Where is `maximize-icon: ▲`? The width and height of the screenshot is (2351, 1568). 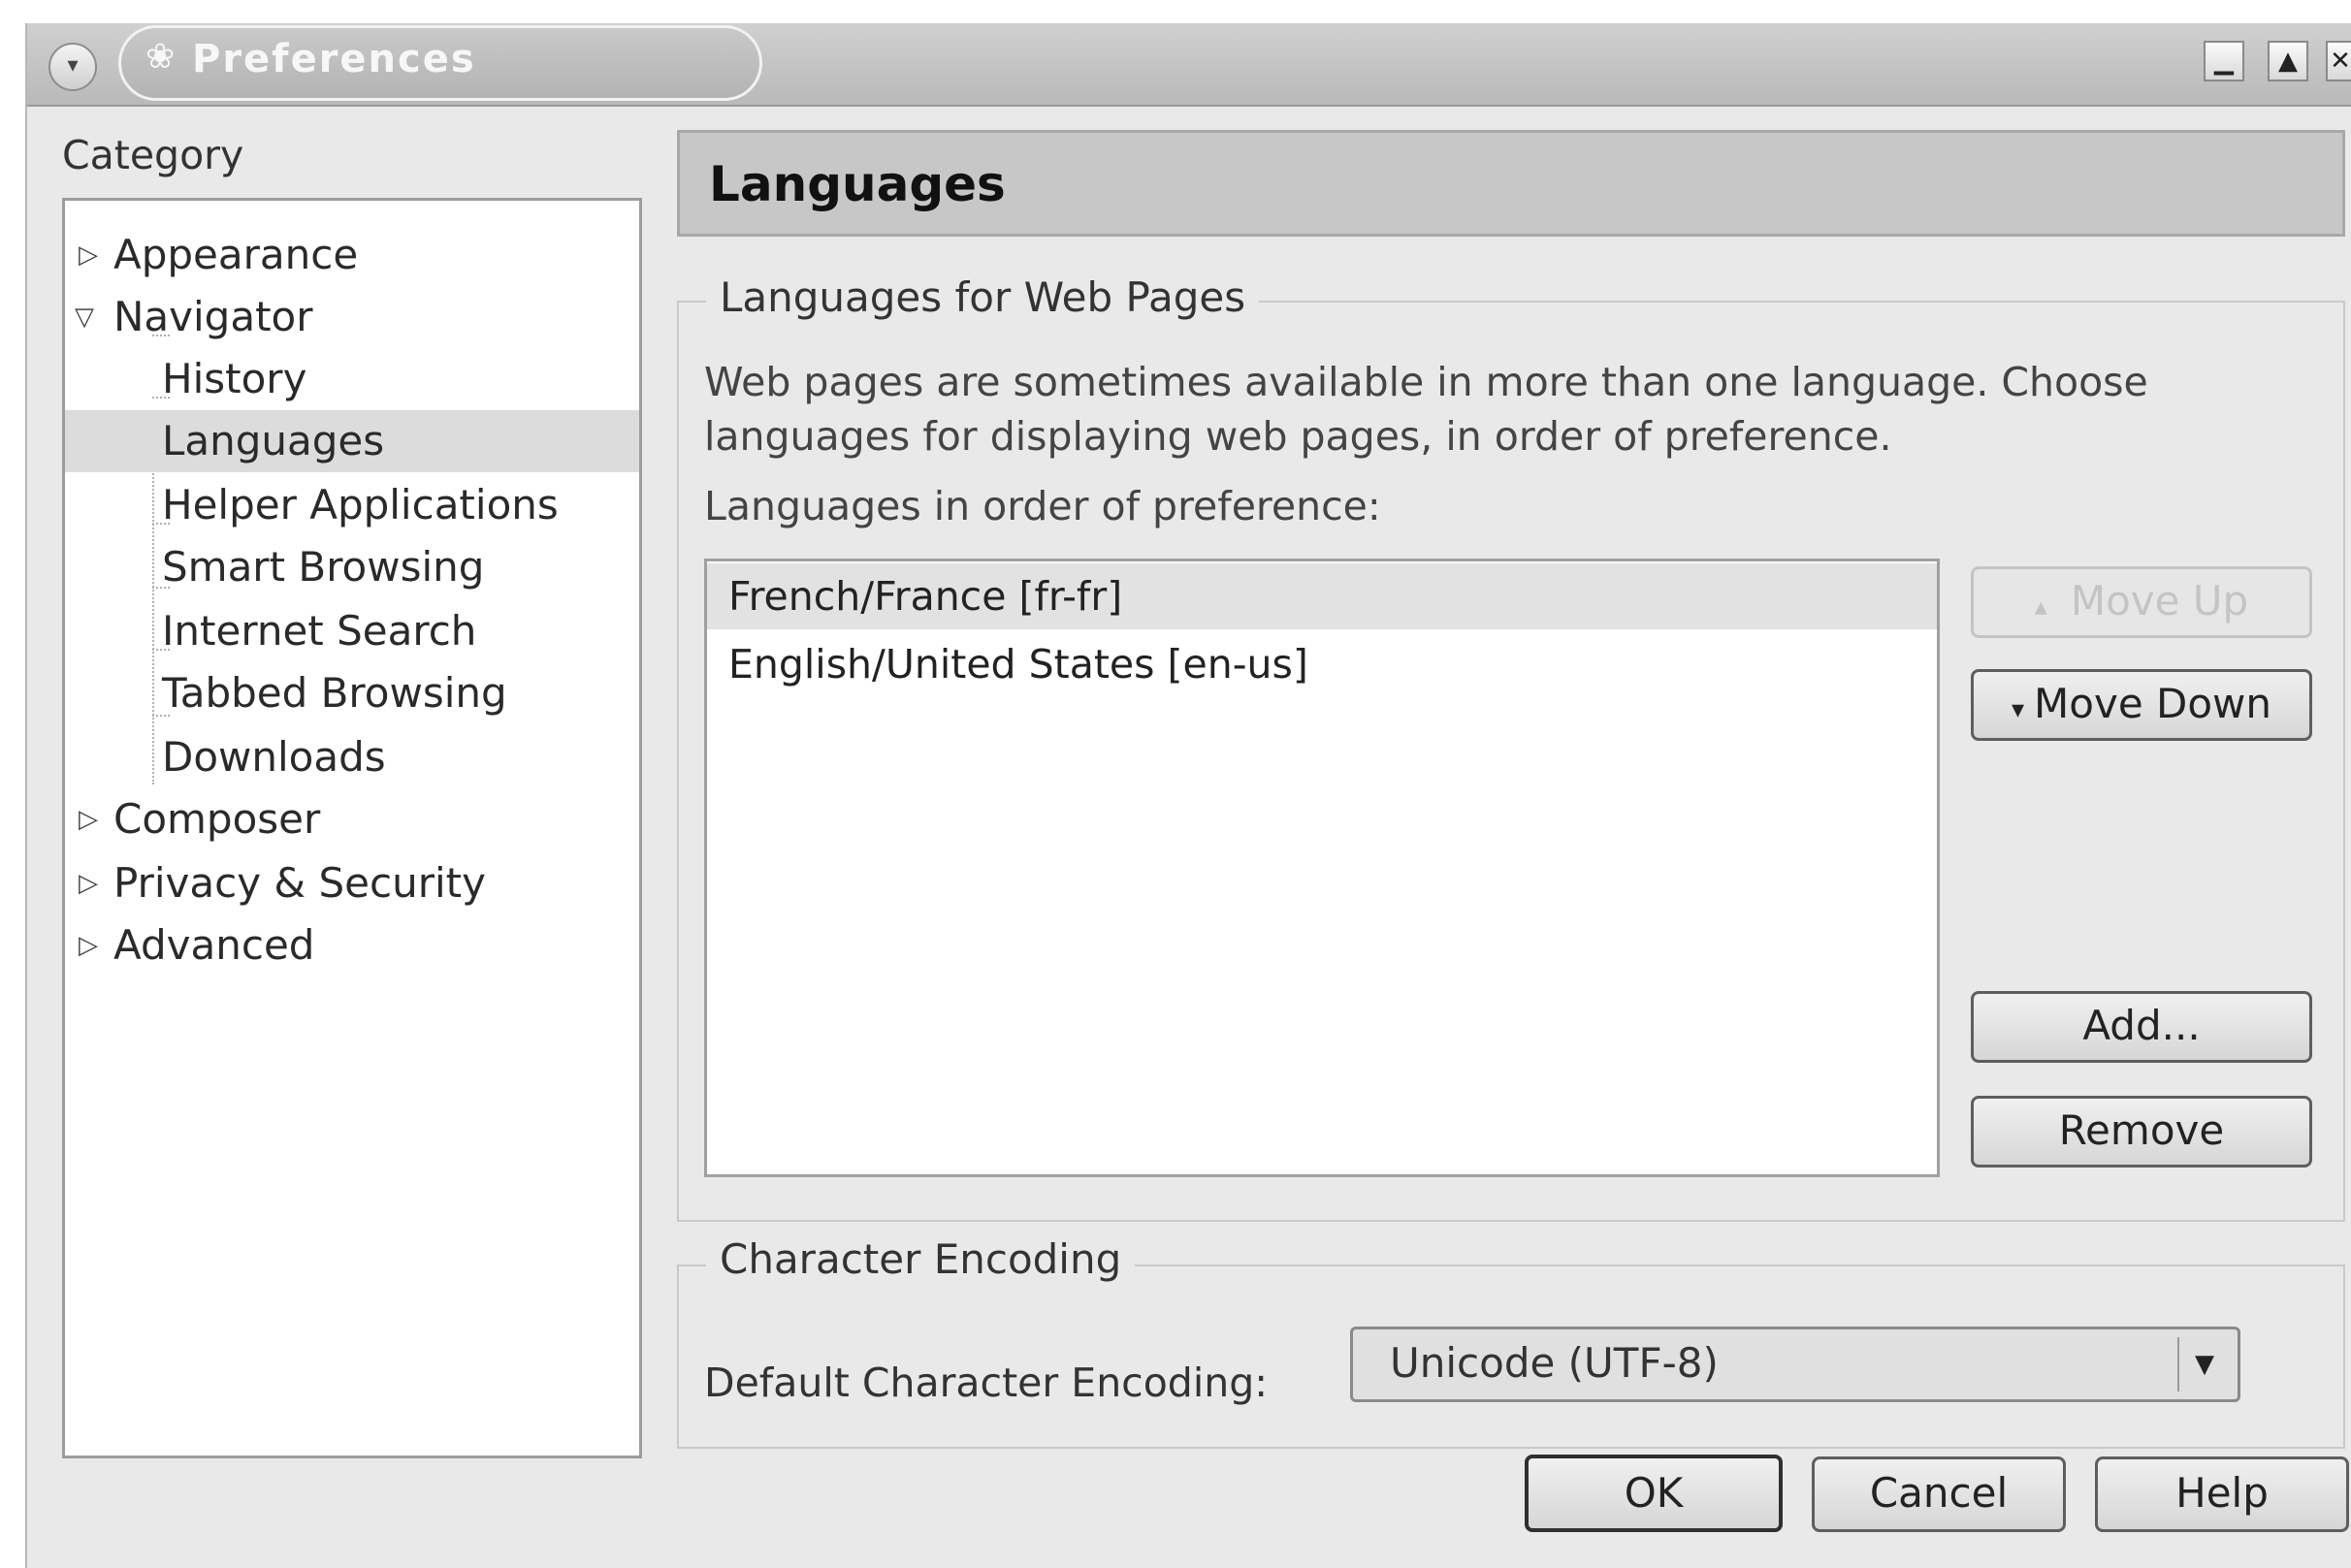
maximize-icon: ▲ is located at coordinates (2288, 61).